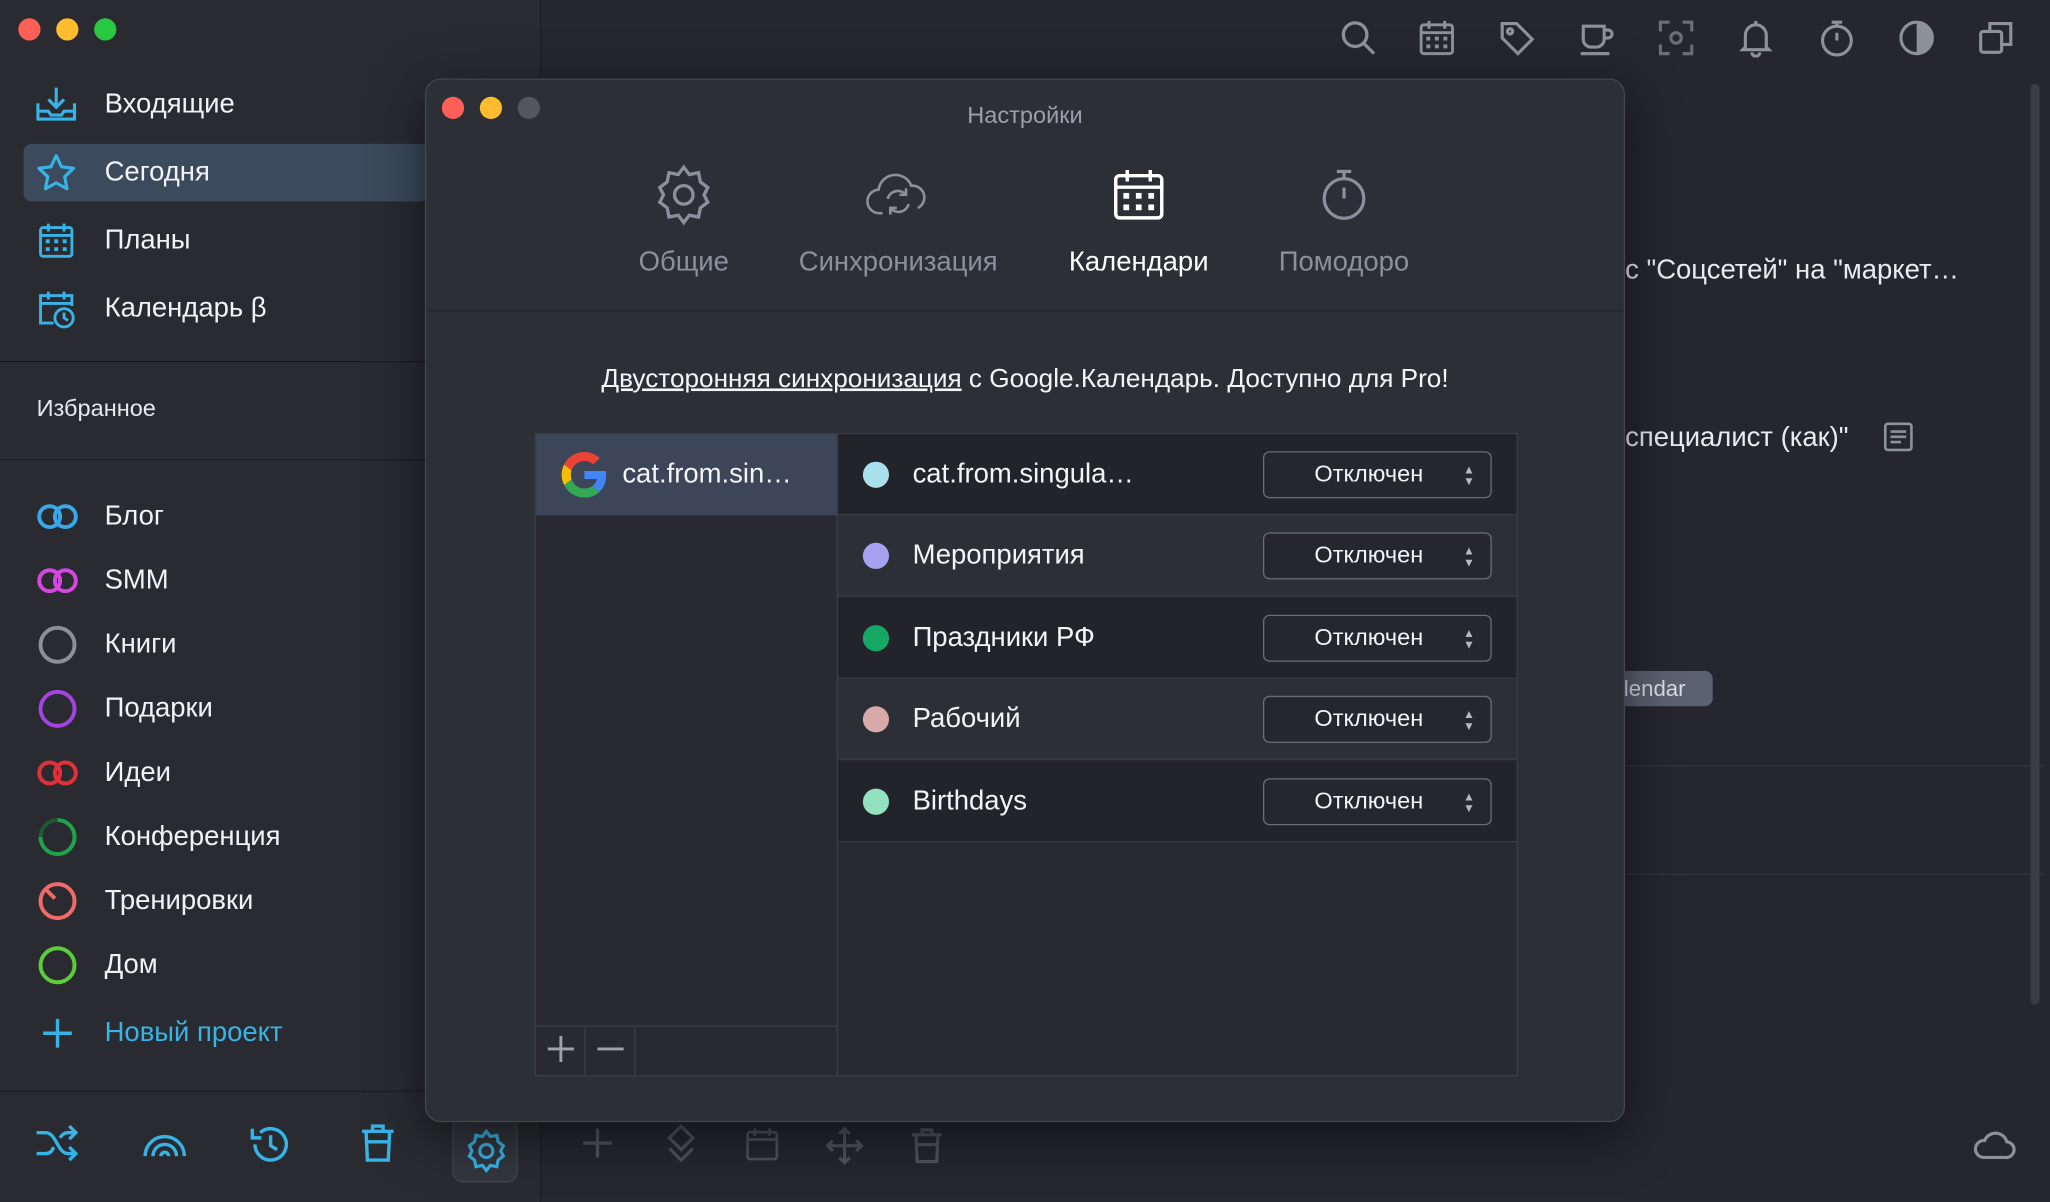  What do you see at coordinates (781, 379) in the screenshot?
I see `two-way-sync-link: Двусторонняя синхронизация` at bounding box center [781, 379].